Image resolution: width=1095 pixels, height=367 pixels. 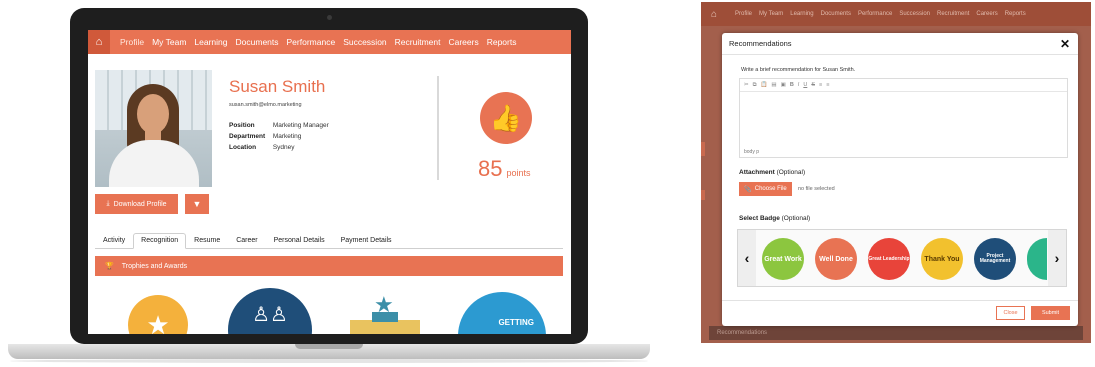 What do you see at coordinates (792, 85) in the screenshot?
I see `bold-icon: B` at bounding box center [792, 85].